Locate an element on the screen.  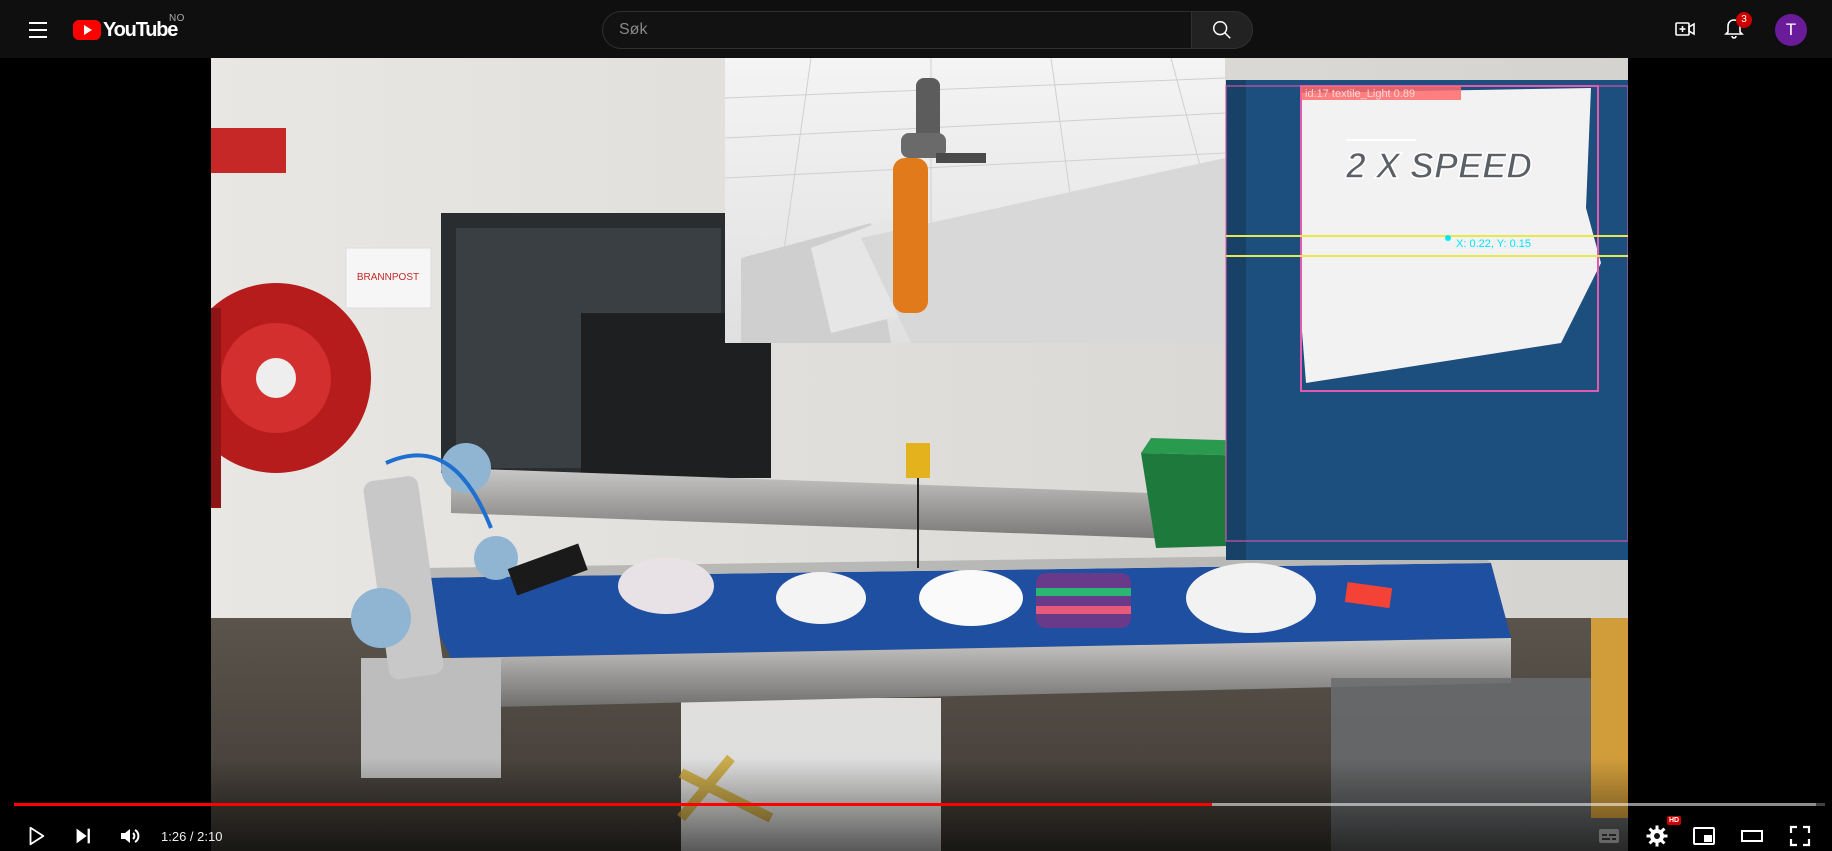
play-button is located at coordinates (36, 834).